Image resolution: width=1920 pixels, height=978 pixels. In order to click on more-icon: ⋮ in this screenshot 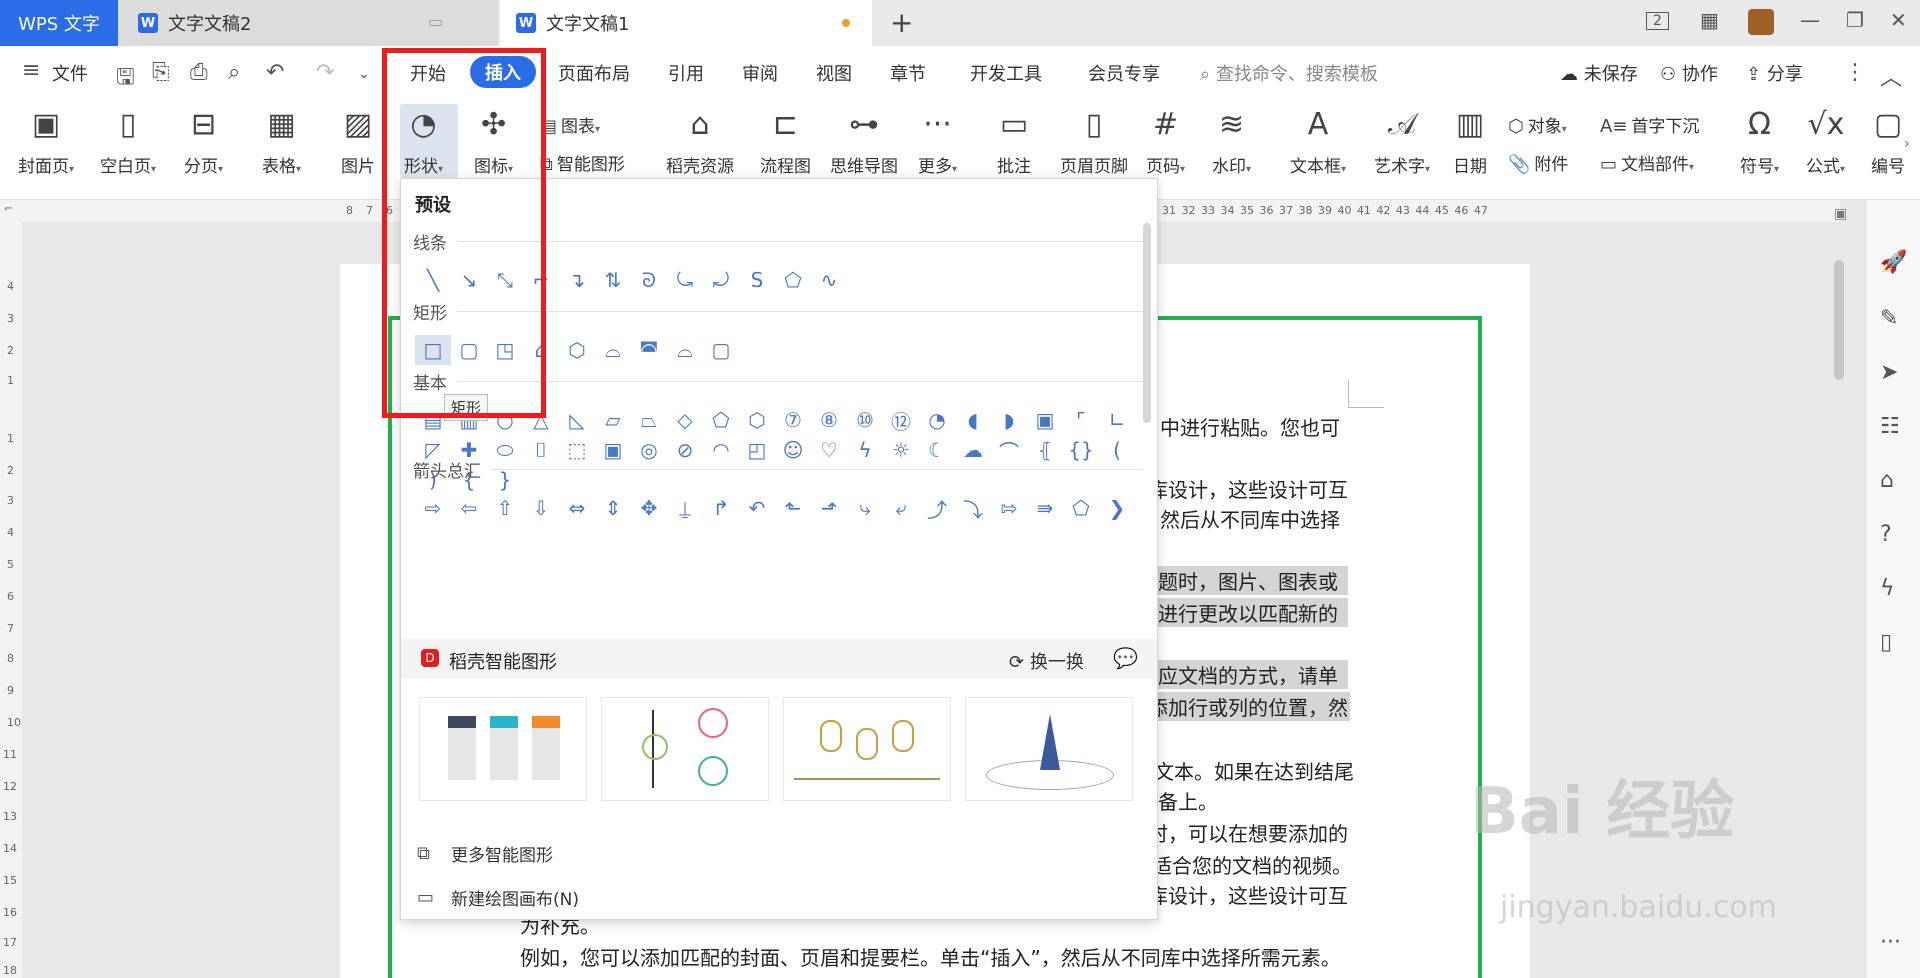, I will do `click(1855, 72)`.